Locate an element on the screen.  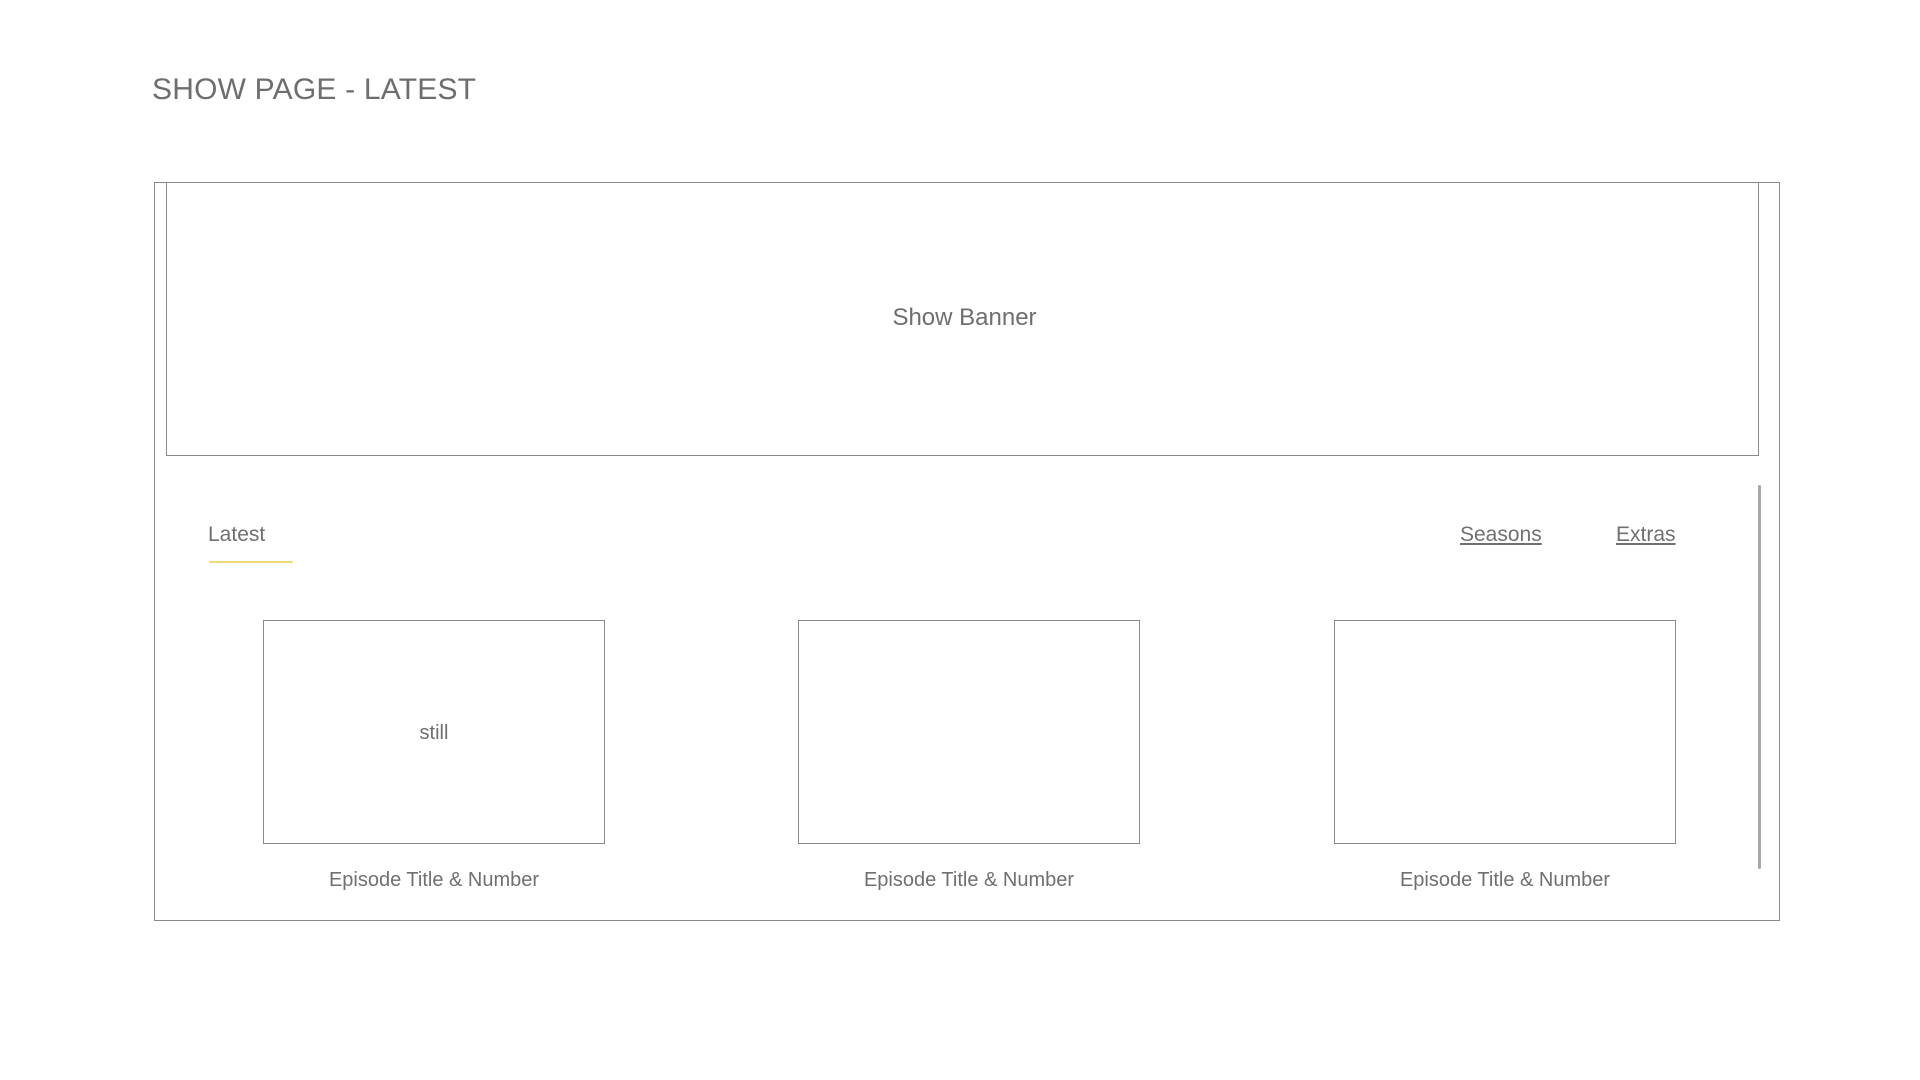
episode-card: still Episode Title & Number is located at coordinates (434, 756).